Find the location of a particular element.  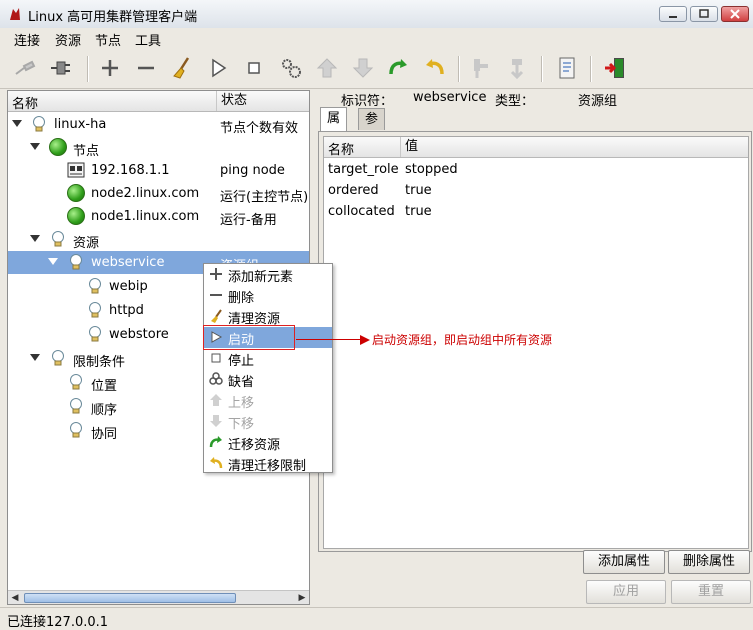

plug-icon is located at coordinates (25, 67).